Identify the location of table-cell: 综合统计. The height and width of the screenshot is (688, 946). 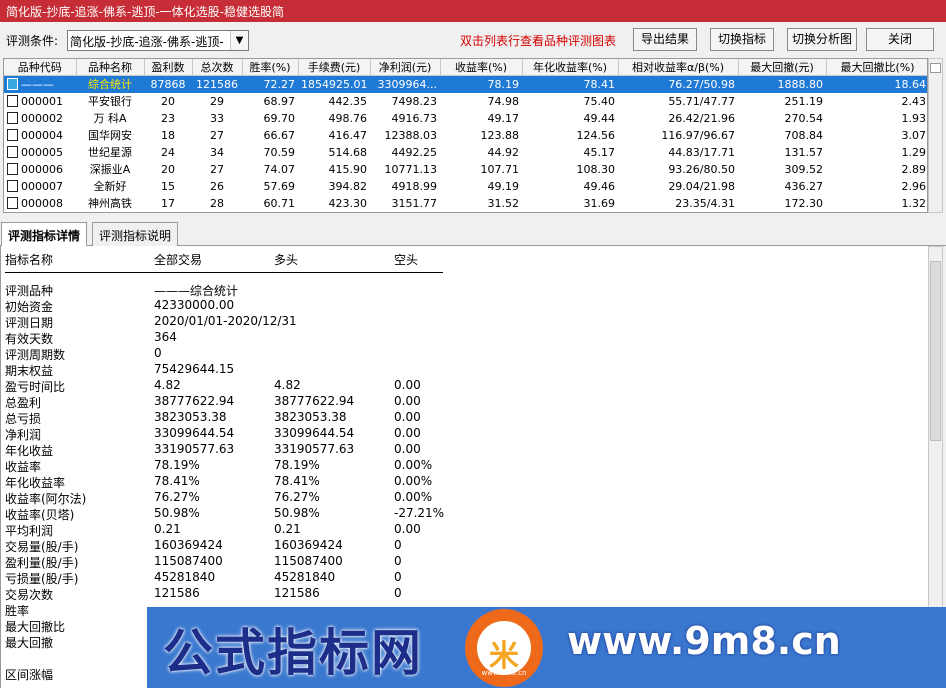
(110, 84).